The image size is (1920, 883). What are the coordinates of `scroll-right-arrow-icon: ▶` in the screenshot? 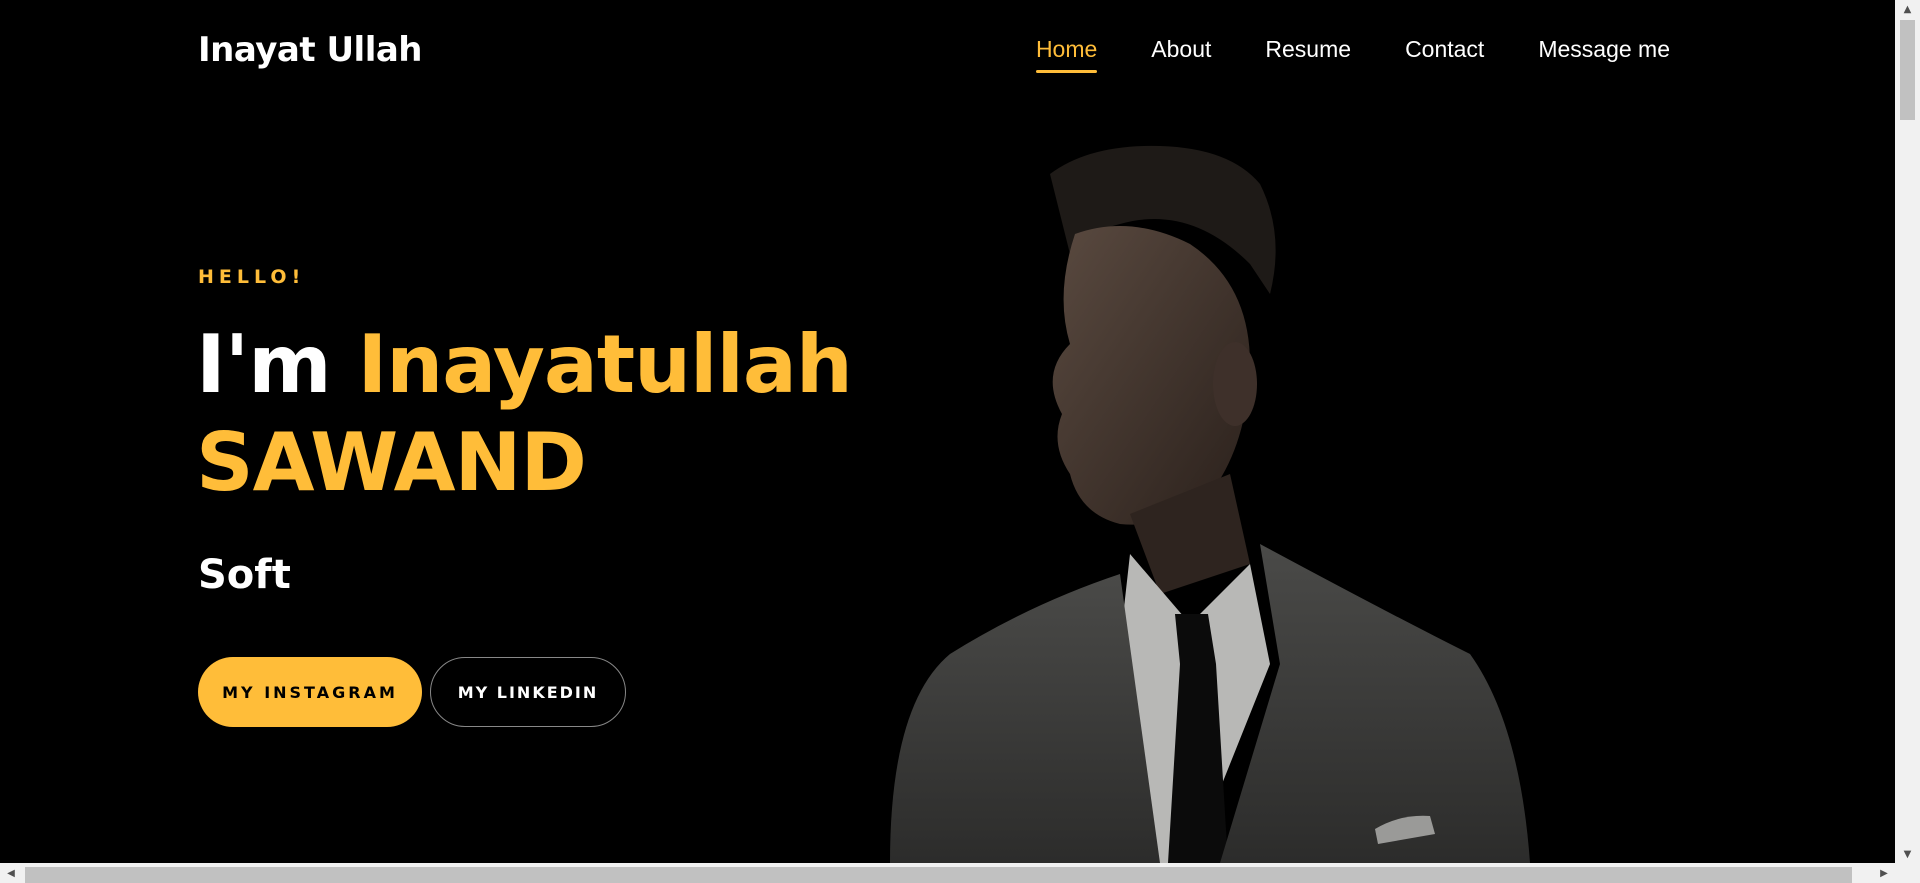 It's located at (1884, 873).